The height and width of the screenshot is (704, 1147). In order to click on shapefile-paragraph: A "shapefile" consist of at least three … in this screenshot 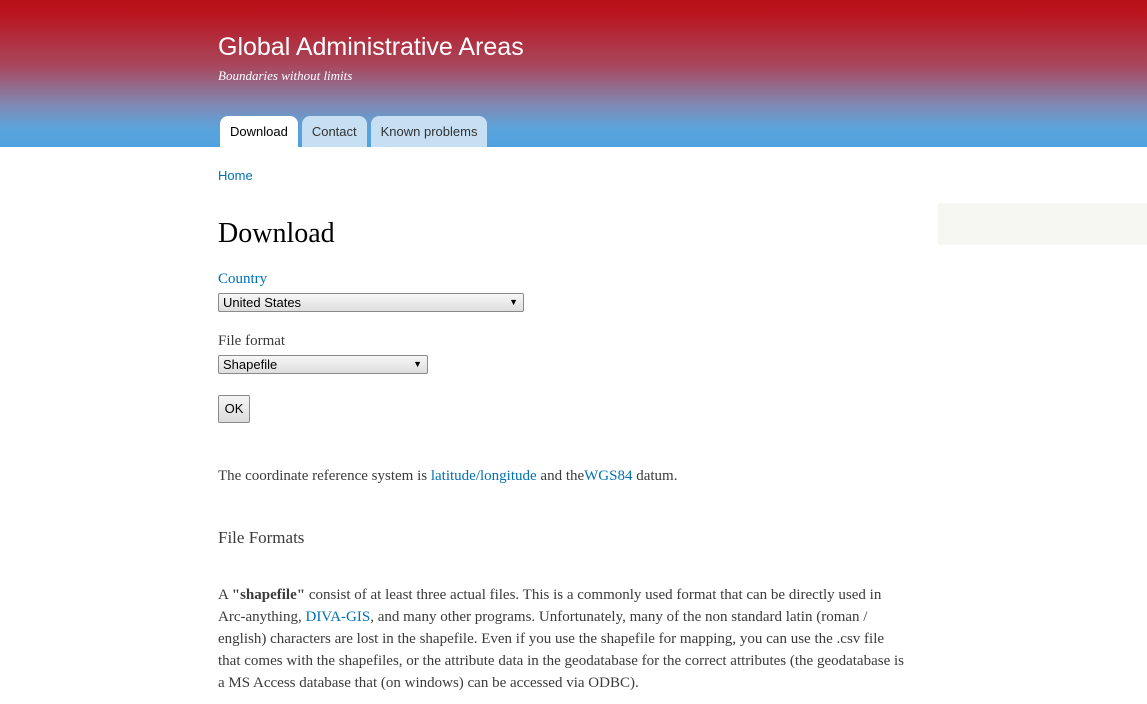, I will do `click(563, 639)`.